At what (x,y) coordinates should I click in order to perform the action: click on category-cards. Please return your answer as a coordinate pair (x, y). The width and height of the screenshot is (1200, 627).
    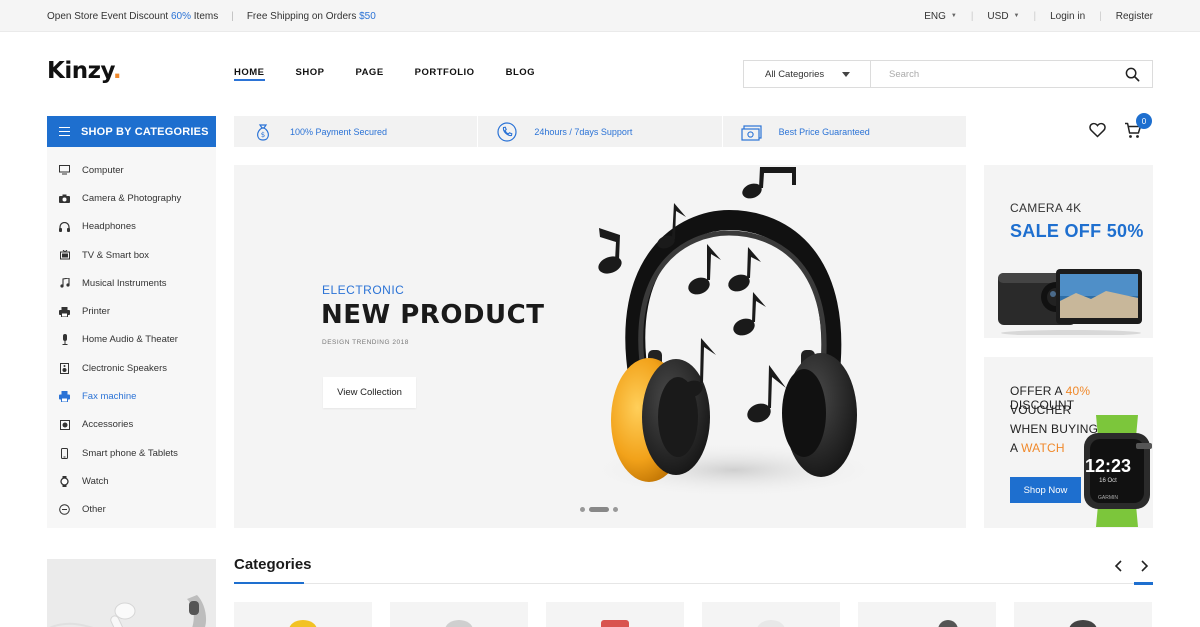
    Looking at the image, I should click on (693, 614).